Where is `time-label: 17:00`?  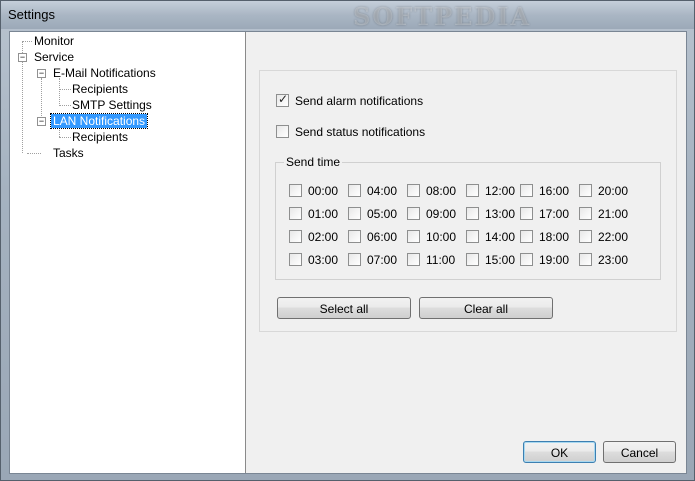 time-label: 17:00 is located at coordinates (554, 213).